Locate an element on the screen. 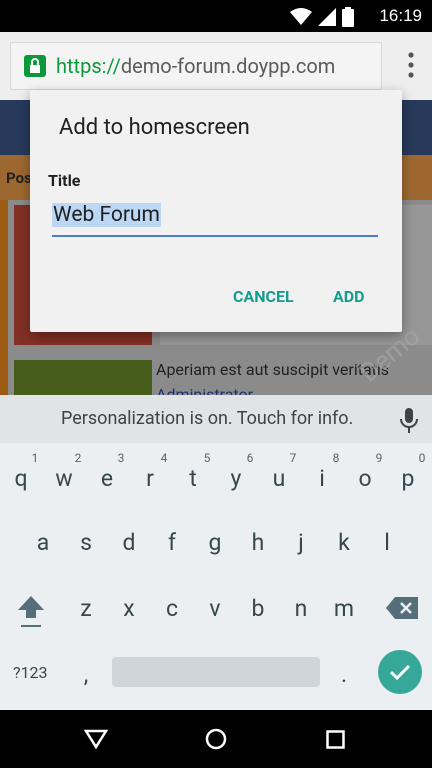 The height and width of the screenshot is (768, 432). key-hint: 1 is located at coordinates (35, 458).